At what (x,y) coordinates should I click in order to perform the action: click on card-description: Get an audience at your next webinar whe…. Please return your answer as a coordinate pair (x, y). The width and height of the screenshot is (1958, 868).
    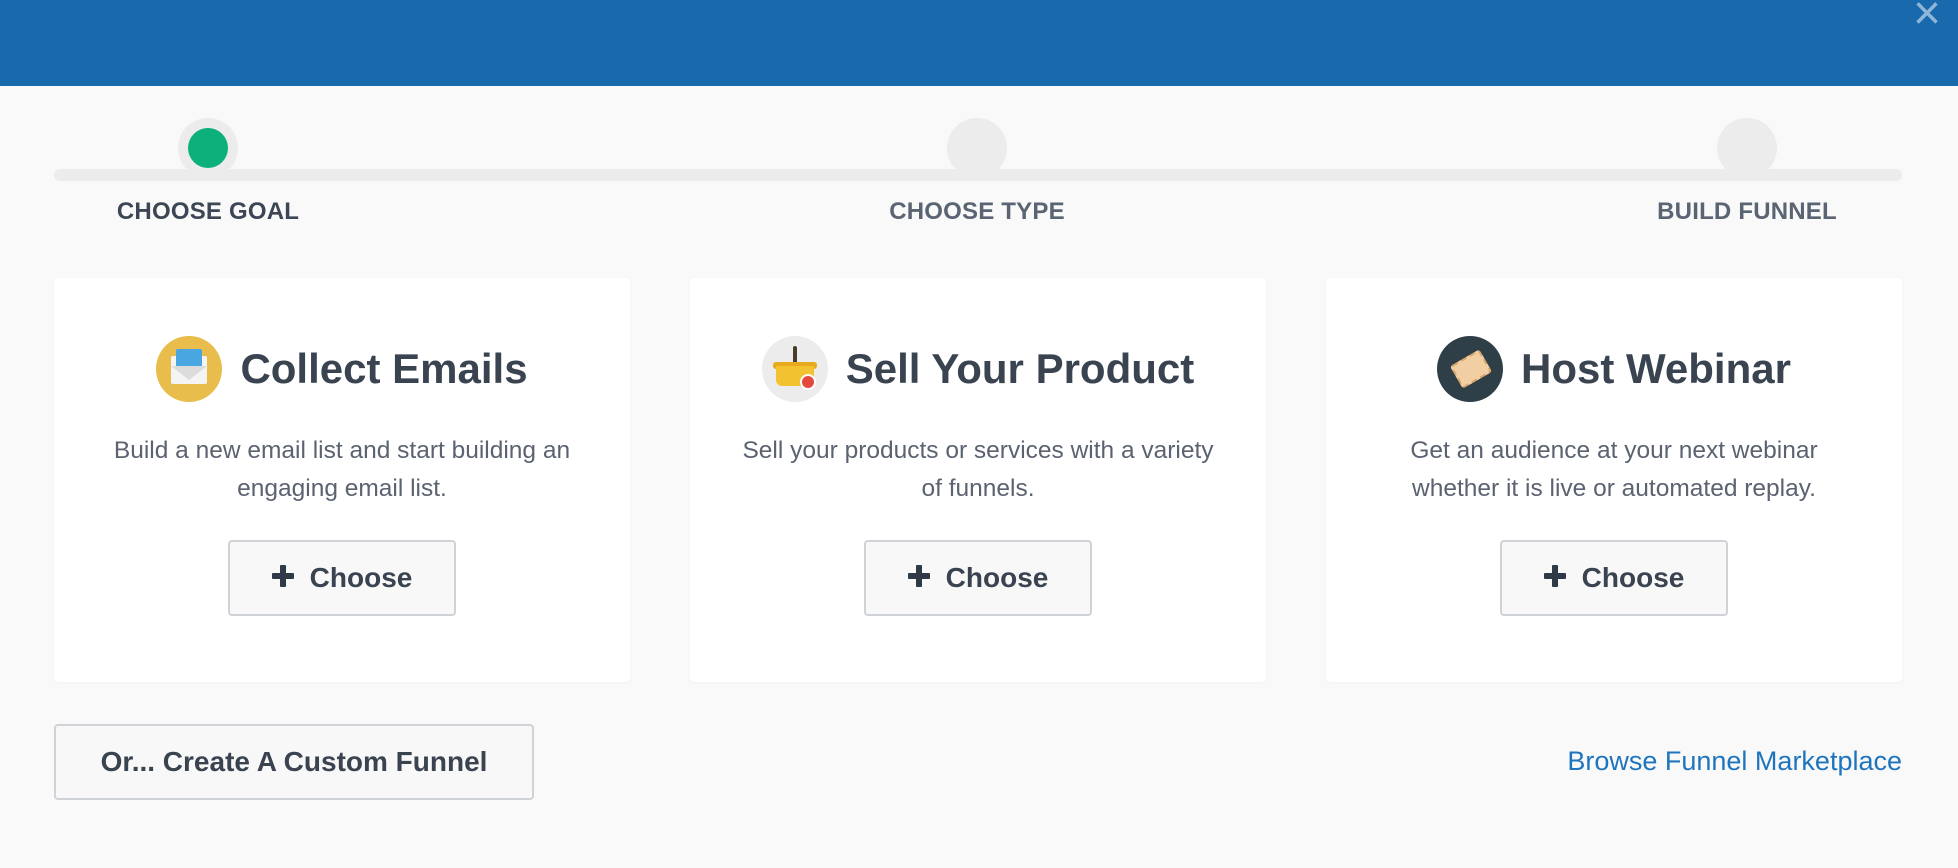
    Looking at the image, I should click on (1614, 469).